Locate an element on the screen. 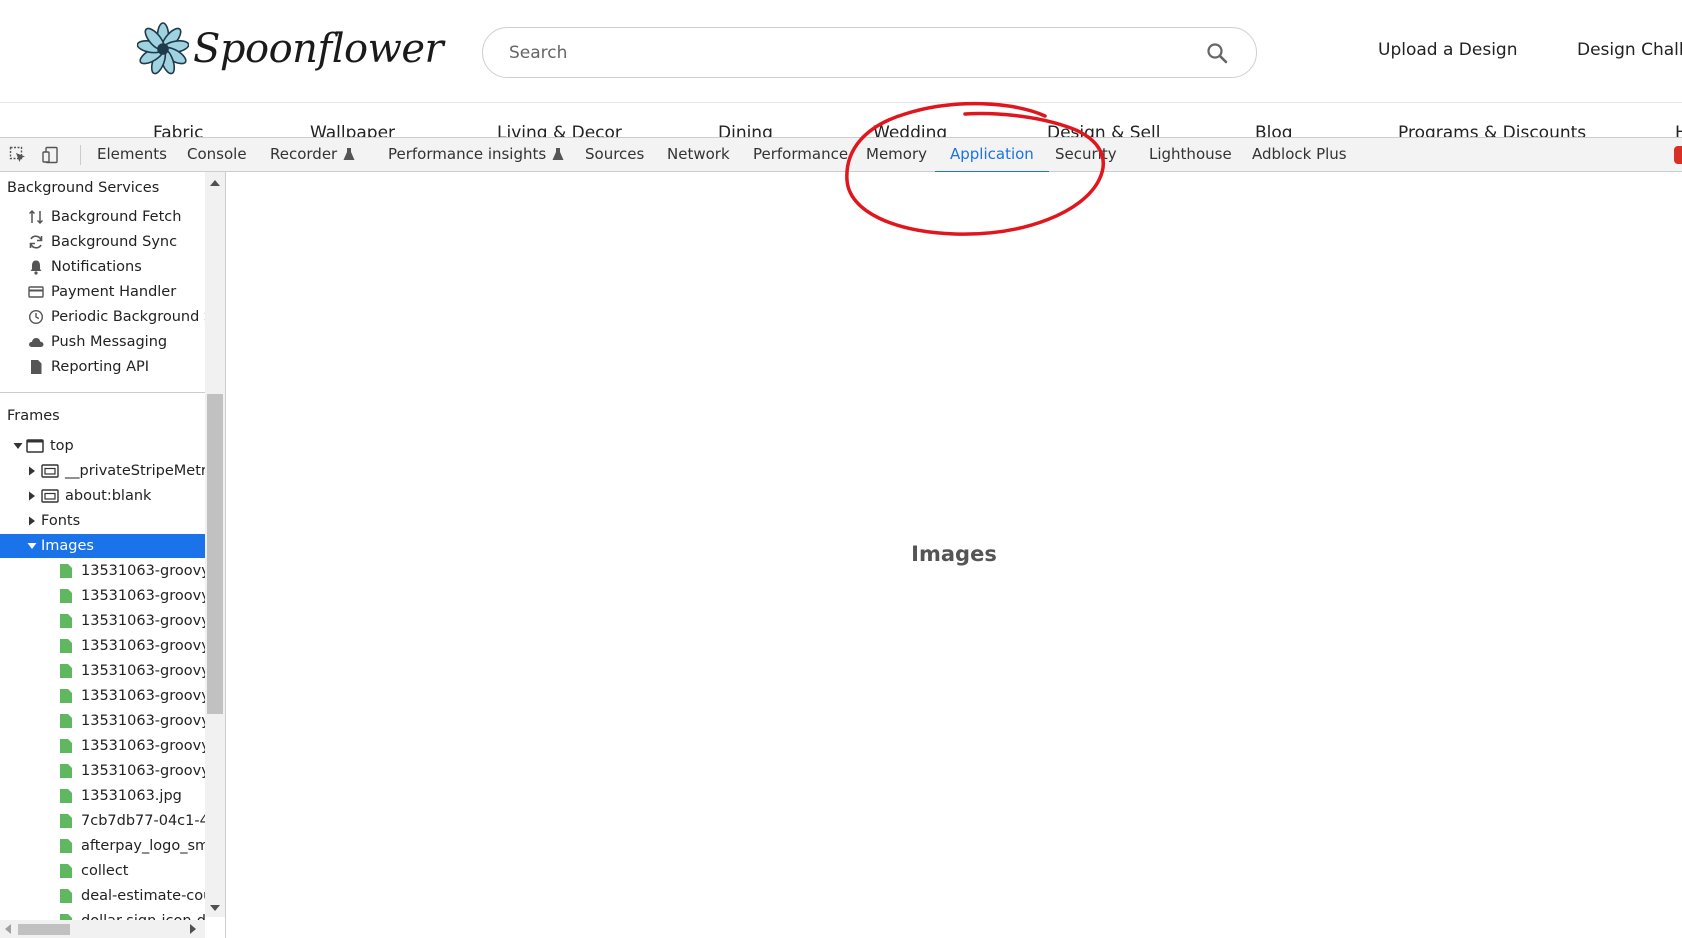 Image resolution: width=1682 pixels, height=938 pixels. nav-programs-discounts: Programs & Discounts is located at coordinates (1492, 130).